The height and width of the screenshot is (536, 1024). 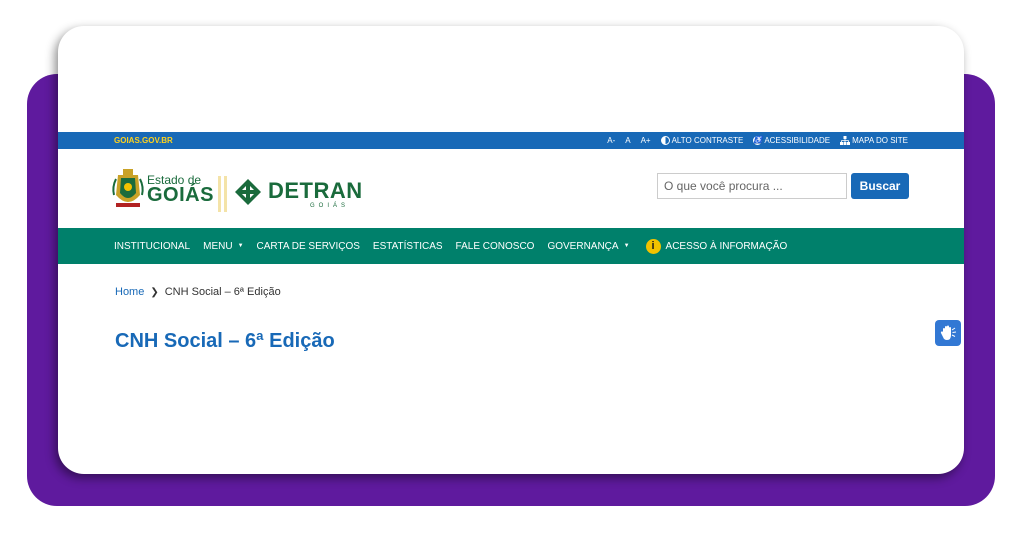 I want to click on font-decrease-button: A-, so click(x=611, y=140).